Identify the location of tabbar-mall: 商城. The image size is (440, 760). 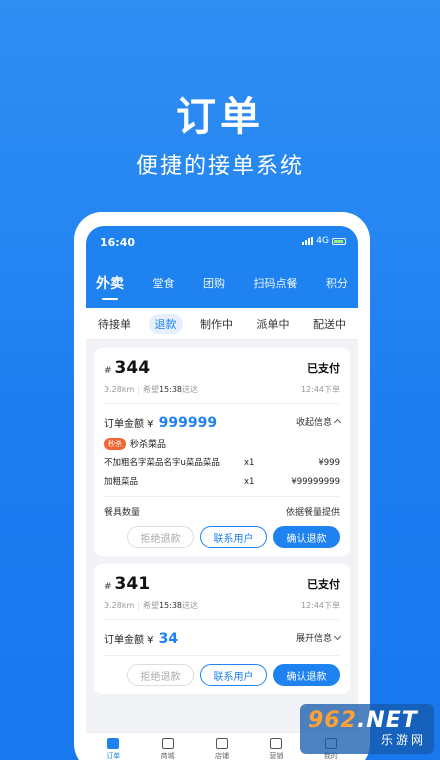
(168, 749).